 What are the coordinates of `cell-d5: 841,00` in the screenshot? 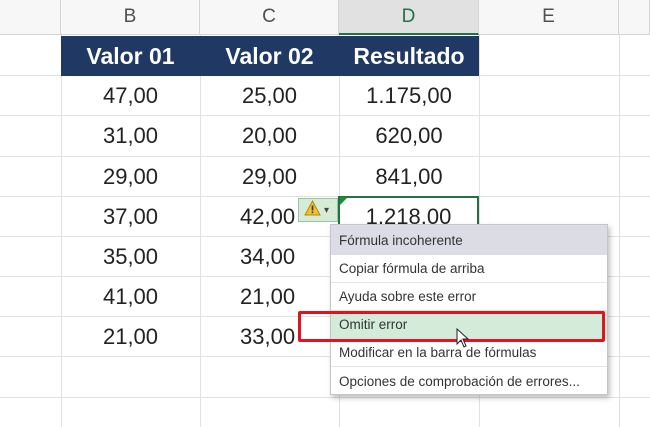 It's located at (409, 177).